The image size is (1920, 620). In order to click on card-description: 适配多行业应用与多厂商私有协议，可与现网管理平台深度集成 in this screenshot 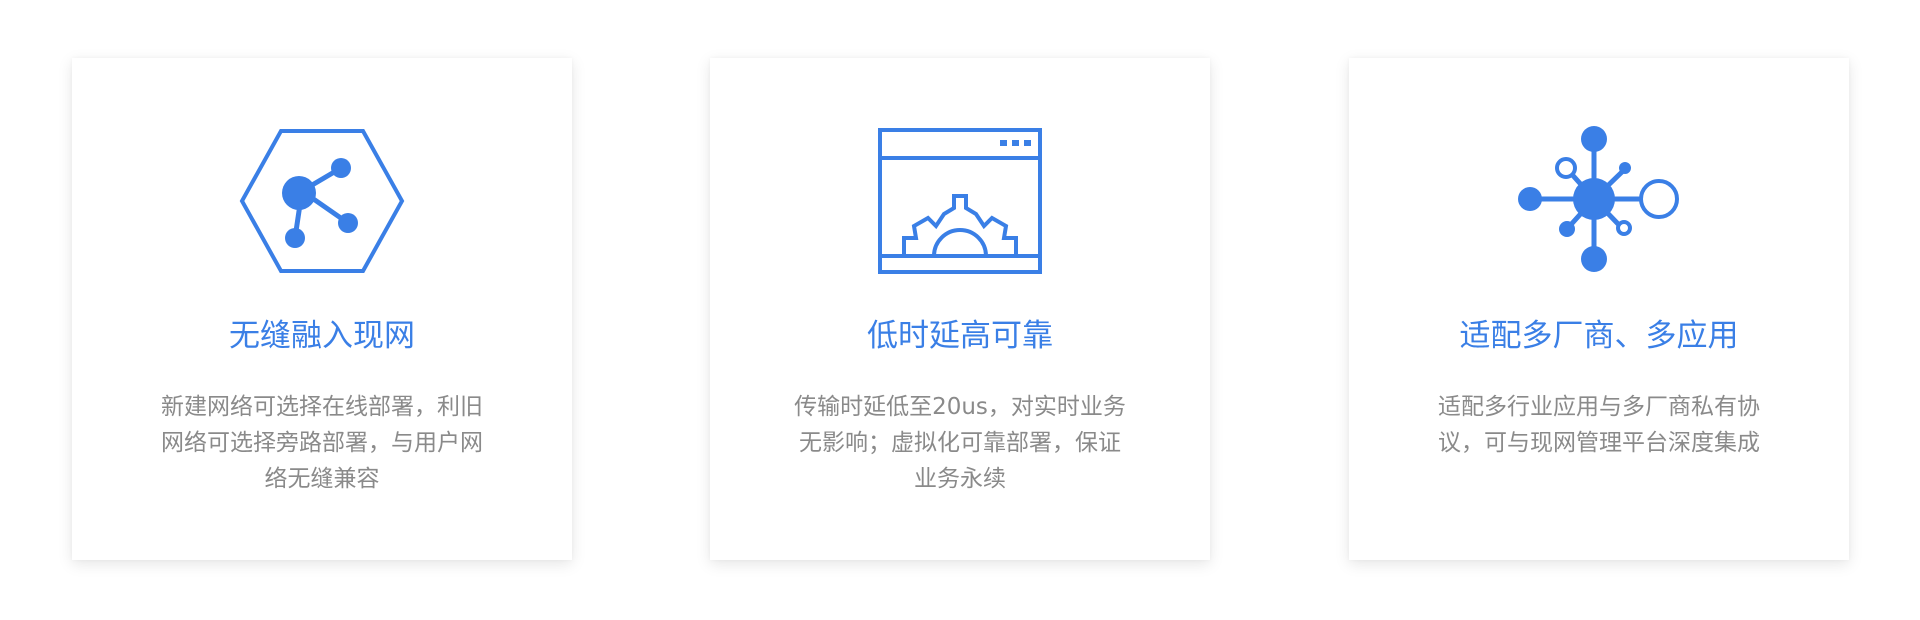, I will do `click(1599, 425)`.